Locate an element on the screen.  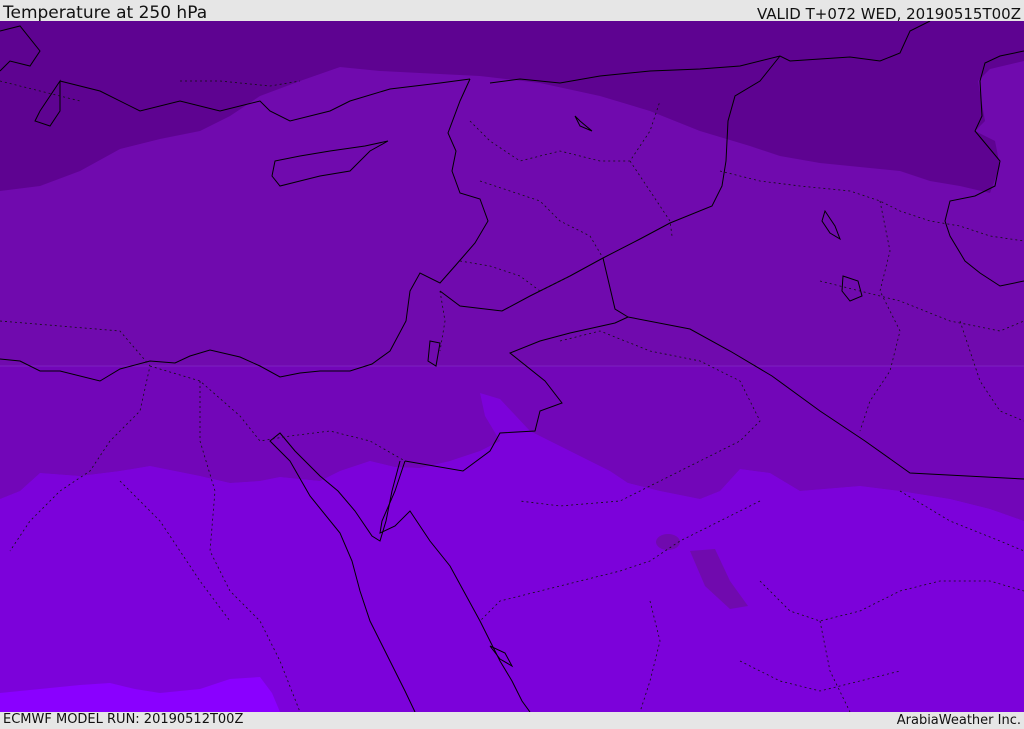
model-run-label: ECMWF MODEL RUN: 20190512T00Z is located at coordinates (123, 719).